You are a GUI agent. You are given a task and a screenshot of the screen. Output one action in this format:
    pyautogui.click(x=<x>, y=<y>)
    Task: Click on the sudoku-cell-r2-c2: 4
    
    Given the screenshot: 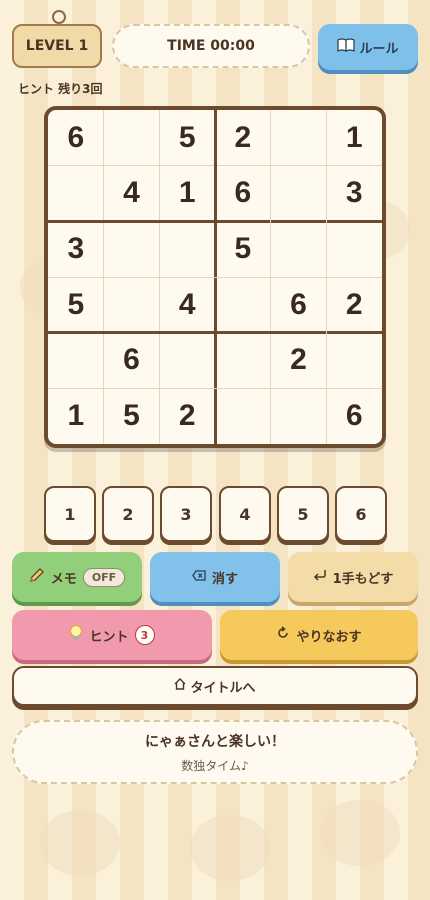 What is the action you would take?
    pyautogui.click(x=132, y=194)
    